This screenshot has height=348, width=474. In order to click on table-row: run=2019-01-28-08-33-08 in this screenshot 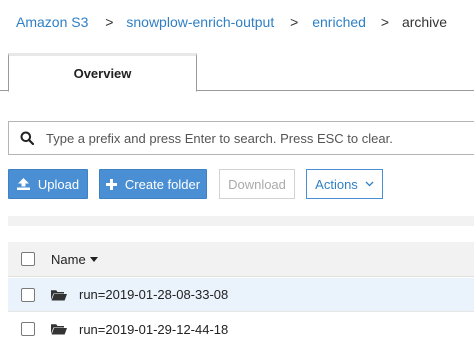, I will do `click(241, 295)`.